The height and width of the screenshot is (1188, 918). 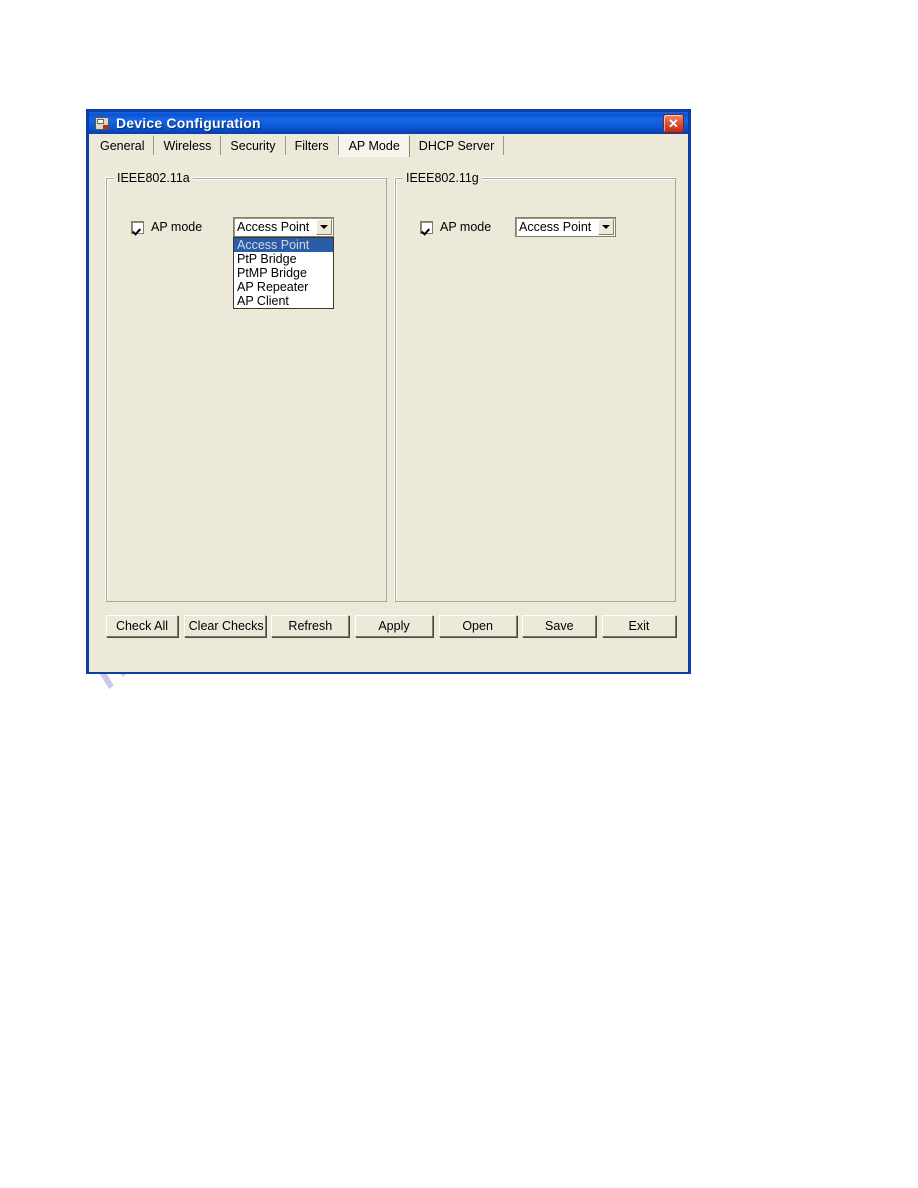 I want to click on clear-checks-button: Clear Checks, so click(x=224, y=626).